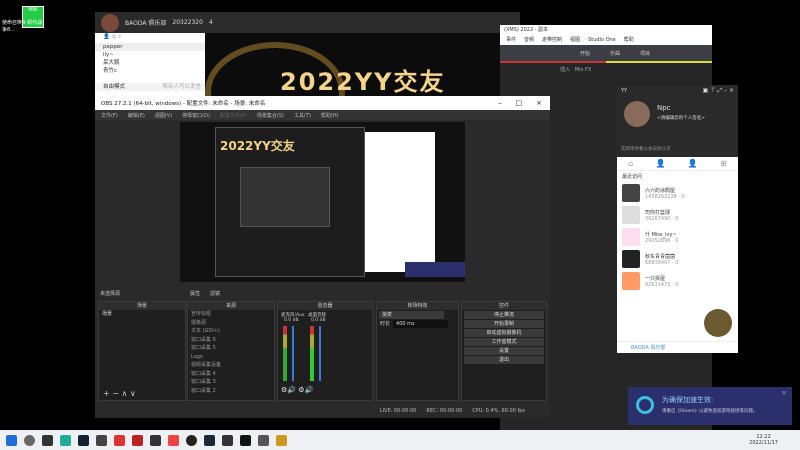  Describe the element at coordinates (585, 53) in the screenshot. I see `start-button: 开始` at that location.